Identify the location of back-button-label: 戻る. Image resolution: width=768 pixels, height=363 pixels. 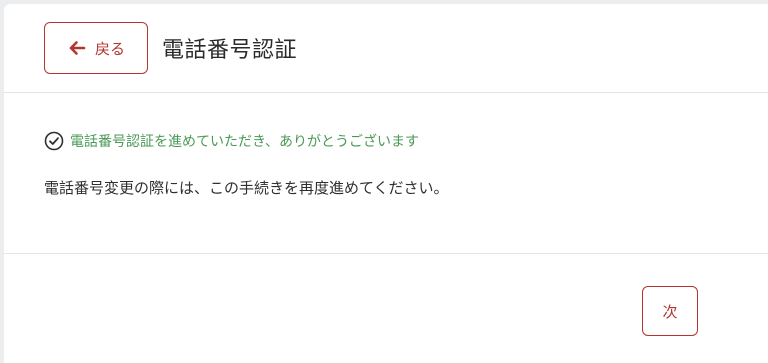
(109, 48).